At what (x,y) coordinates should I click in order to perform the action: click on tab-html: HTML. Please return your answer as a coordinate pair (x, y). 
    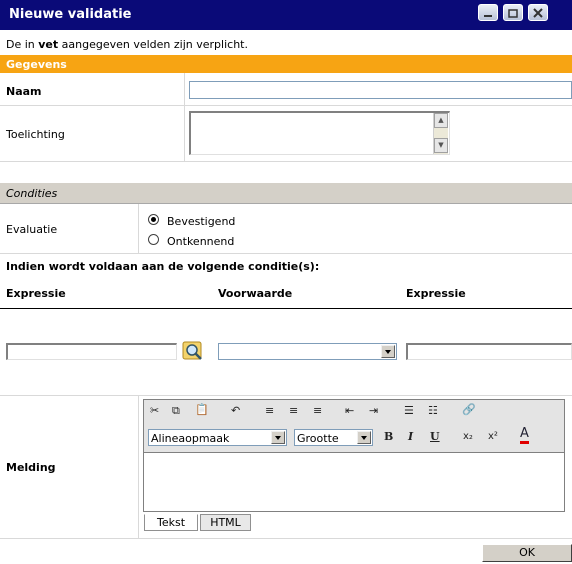
    Looking at the image, I should click on (225, 522).